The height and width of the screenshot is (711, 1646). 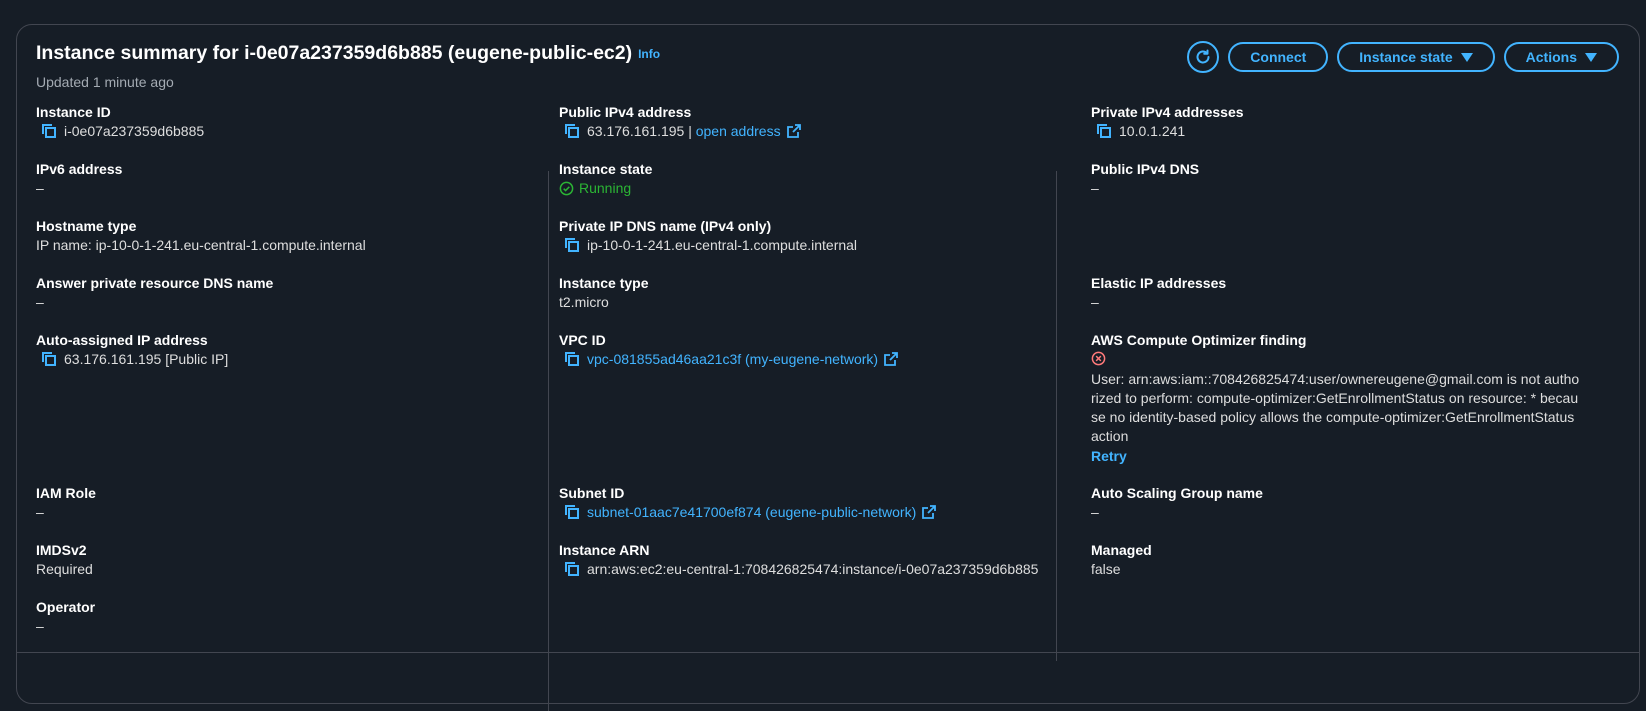 I want to click on field-operator: Operator –, so click(x=283, y=616).